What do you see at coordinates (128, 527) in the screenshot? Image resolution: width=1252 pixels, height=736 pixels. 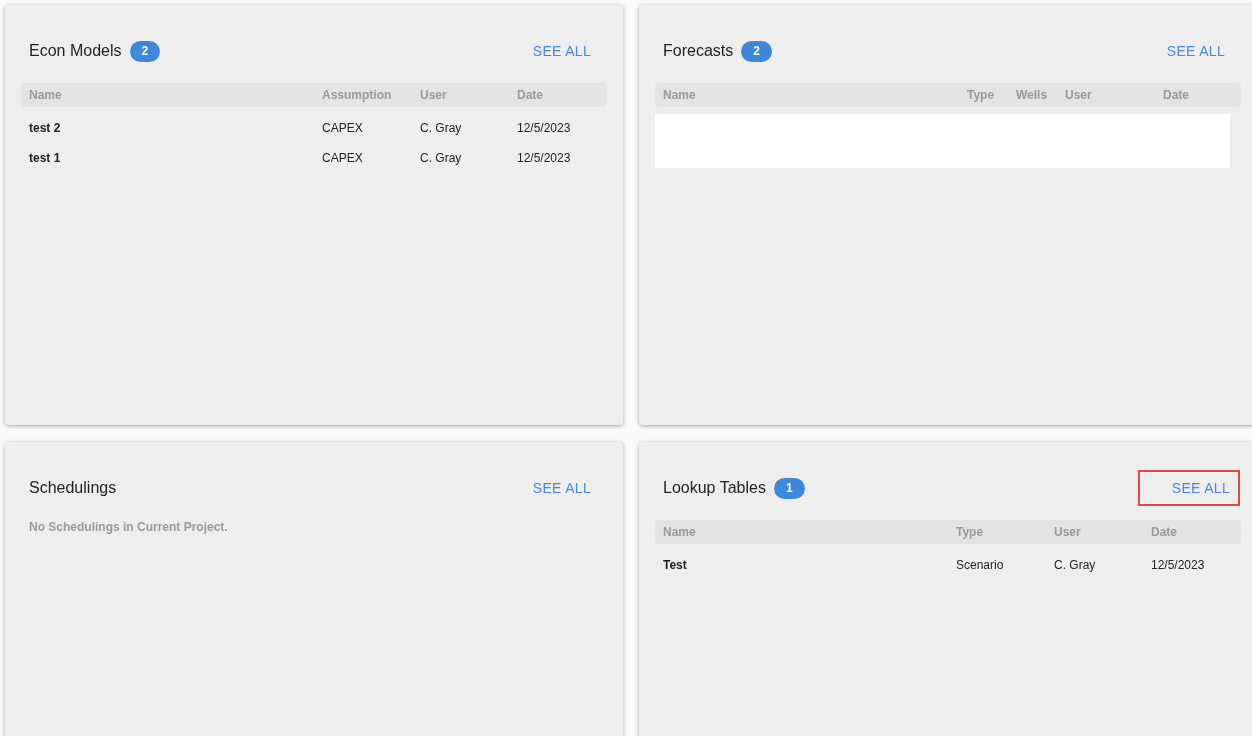 I see `empty-message: No Schedulings in Current Project.` at bounding box center [128, 527].